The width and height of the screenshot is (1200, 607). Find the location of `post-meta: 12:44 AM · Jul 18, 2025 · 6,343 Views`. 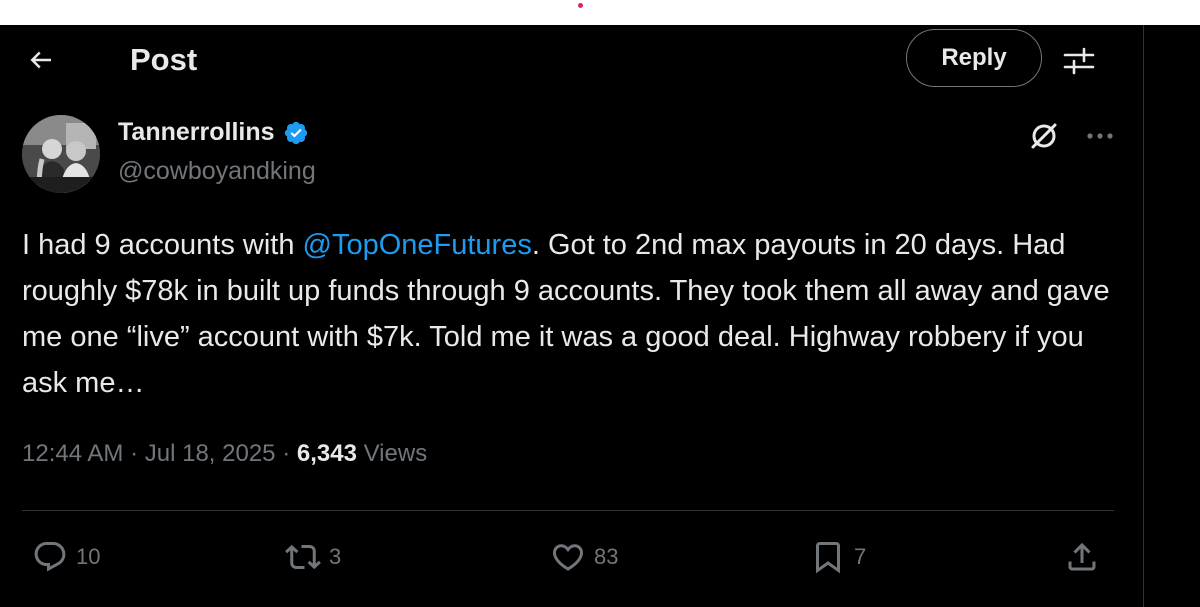

post-meta: 12:44 AM · Jul 18, 2025 · 6,343 Views is located at coordinates (224, 454).